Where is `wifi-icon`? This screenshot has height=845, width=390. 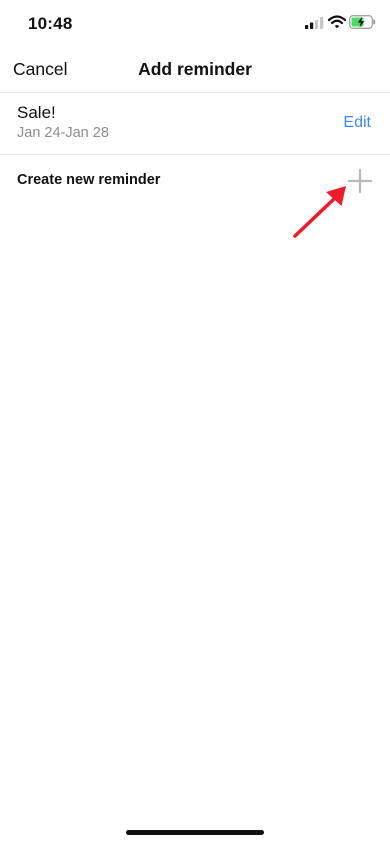
wifi-icon is located at coordinates (337, 22).